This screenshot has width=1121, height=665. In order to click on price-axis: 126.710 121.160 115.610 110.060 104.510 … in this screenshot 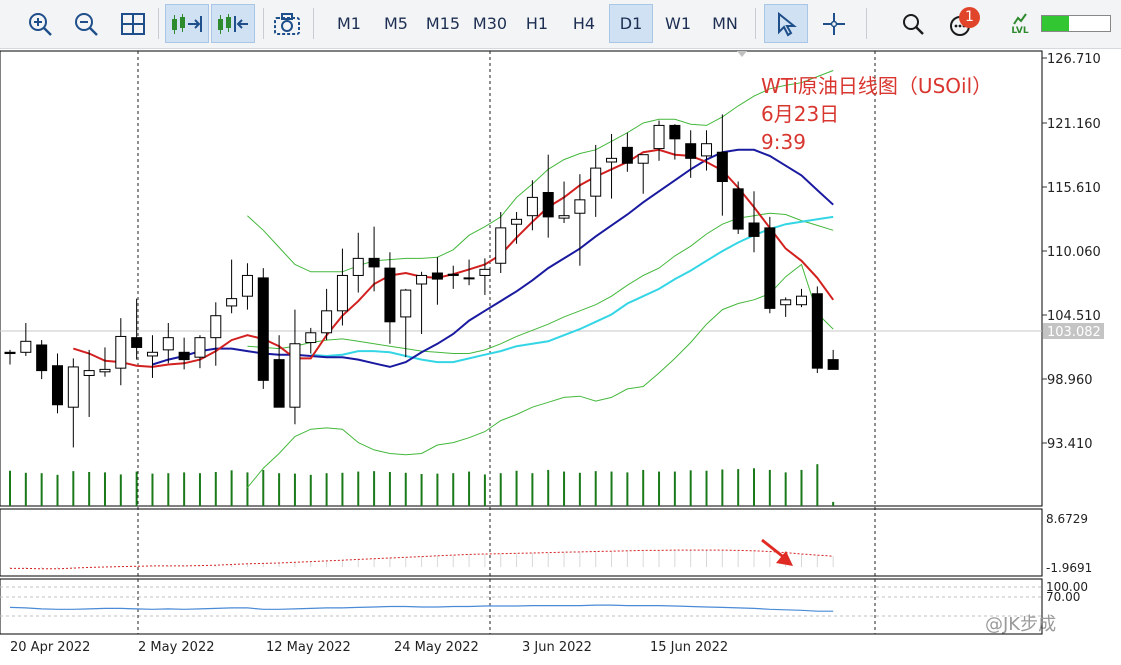, I will do `click(1073, 252)`.